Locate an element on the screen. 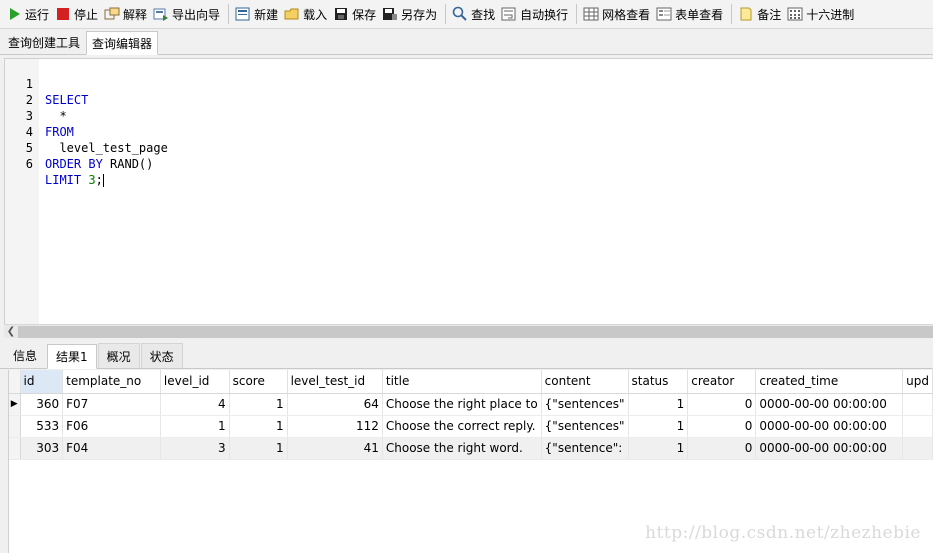 The image size is (933, 553). column-header-content: content is located at coordinates (585, 382).